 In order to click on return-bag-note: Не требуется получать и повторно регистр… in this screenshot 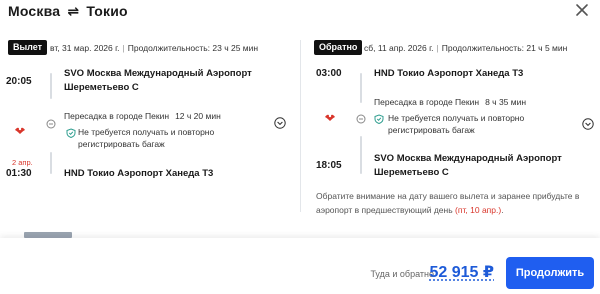, I will do `click(456, 124)`.